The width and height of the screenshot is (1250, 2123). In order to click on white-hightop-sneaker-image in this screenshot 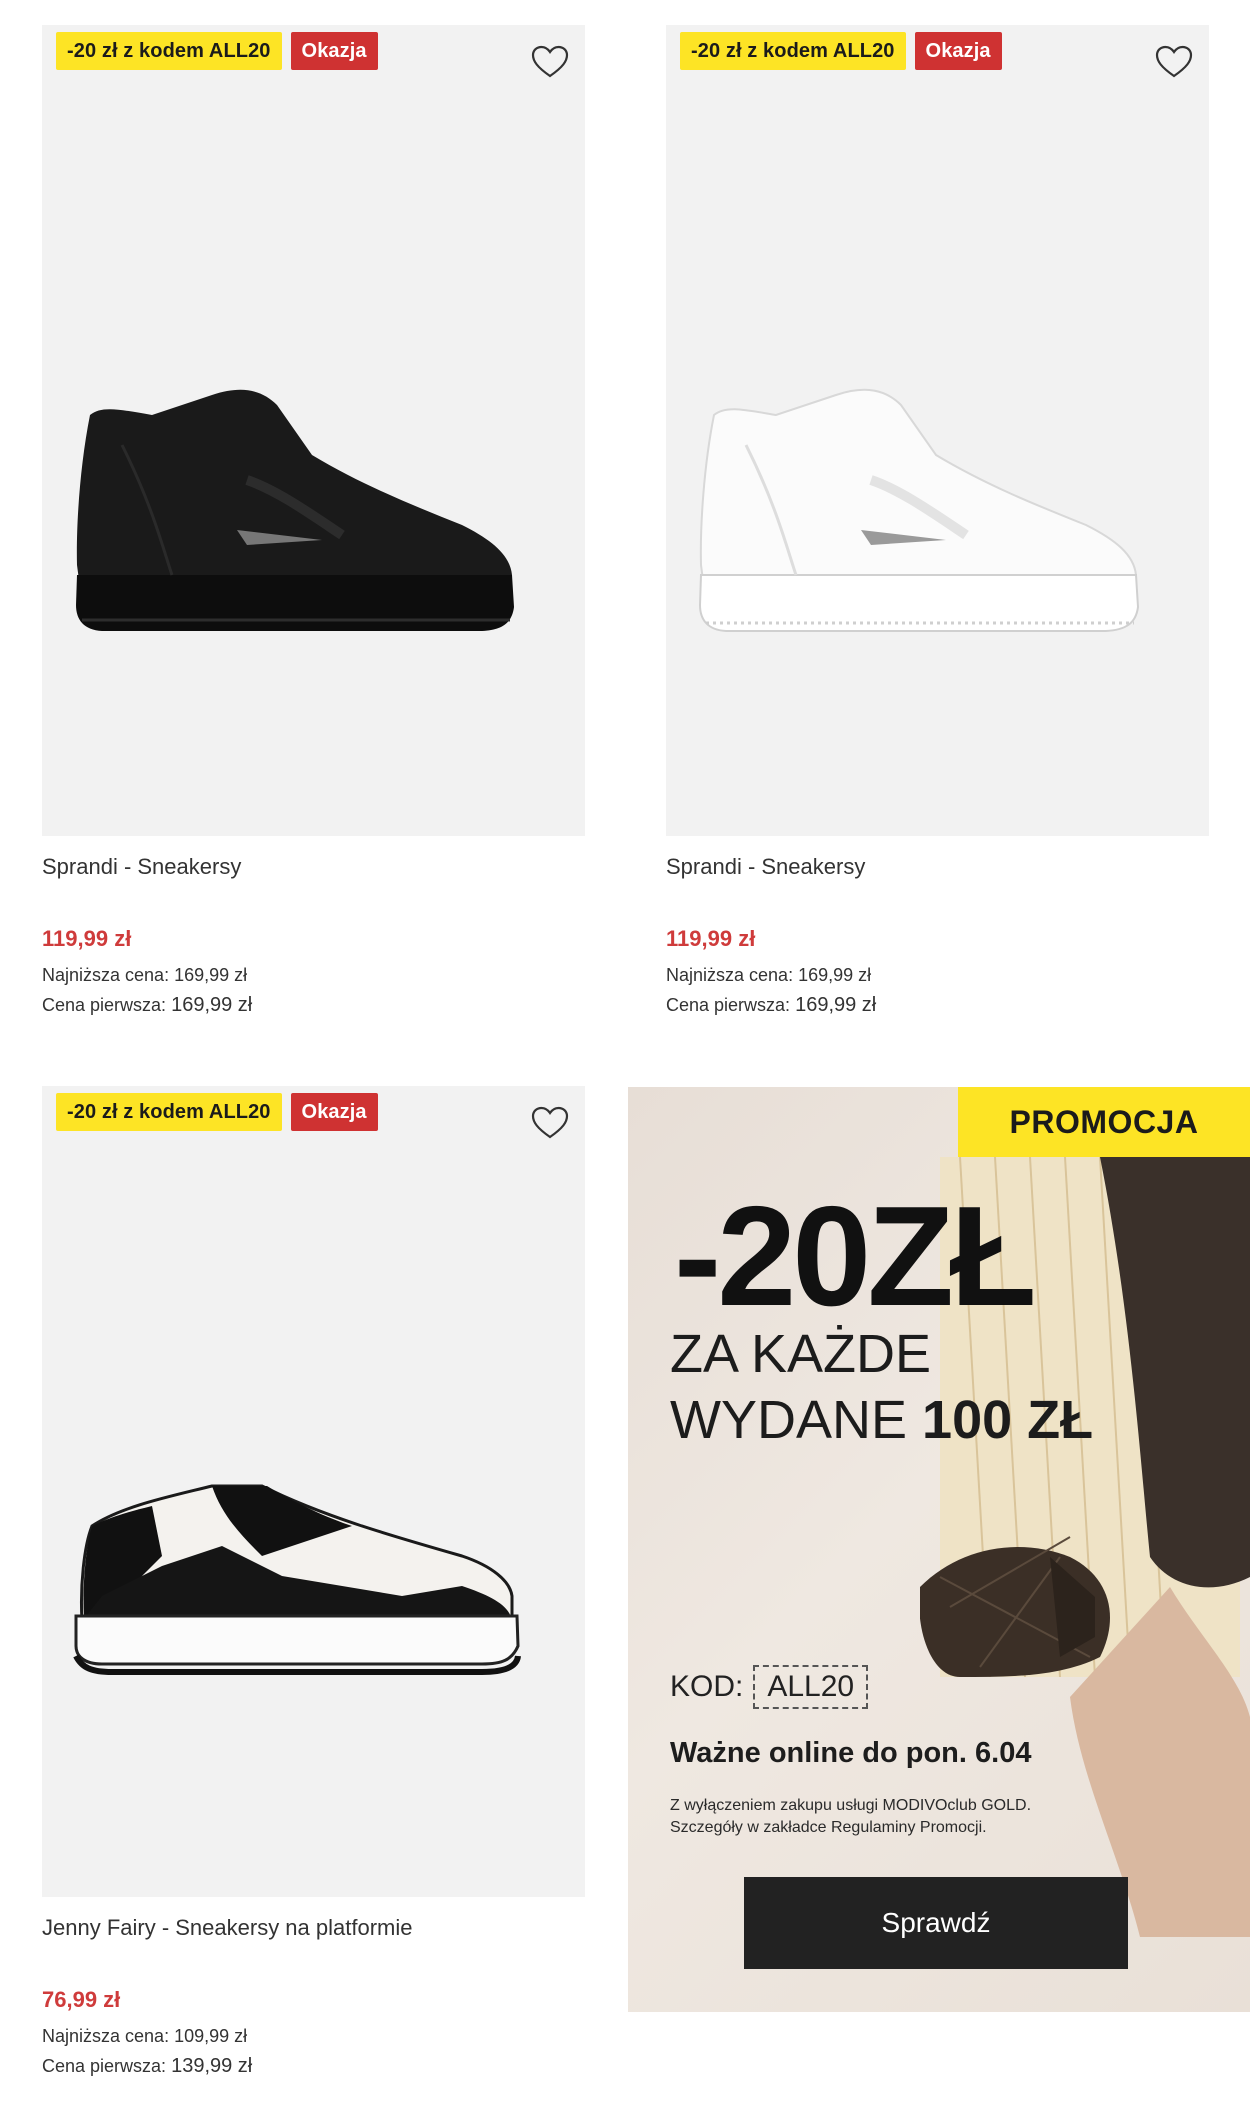, I will do `click(919, 510)`.